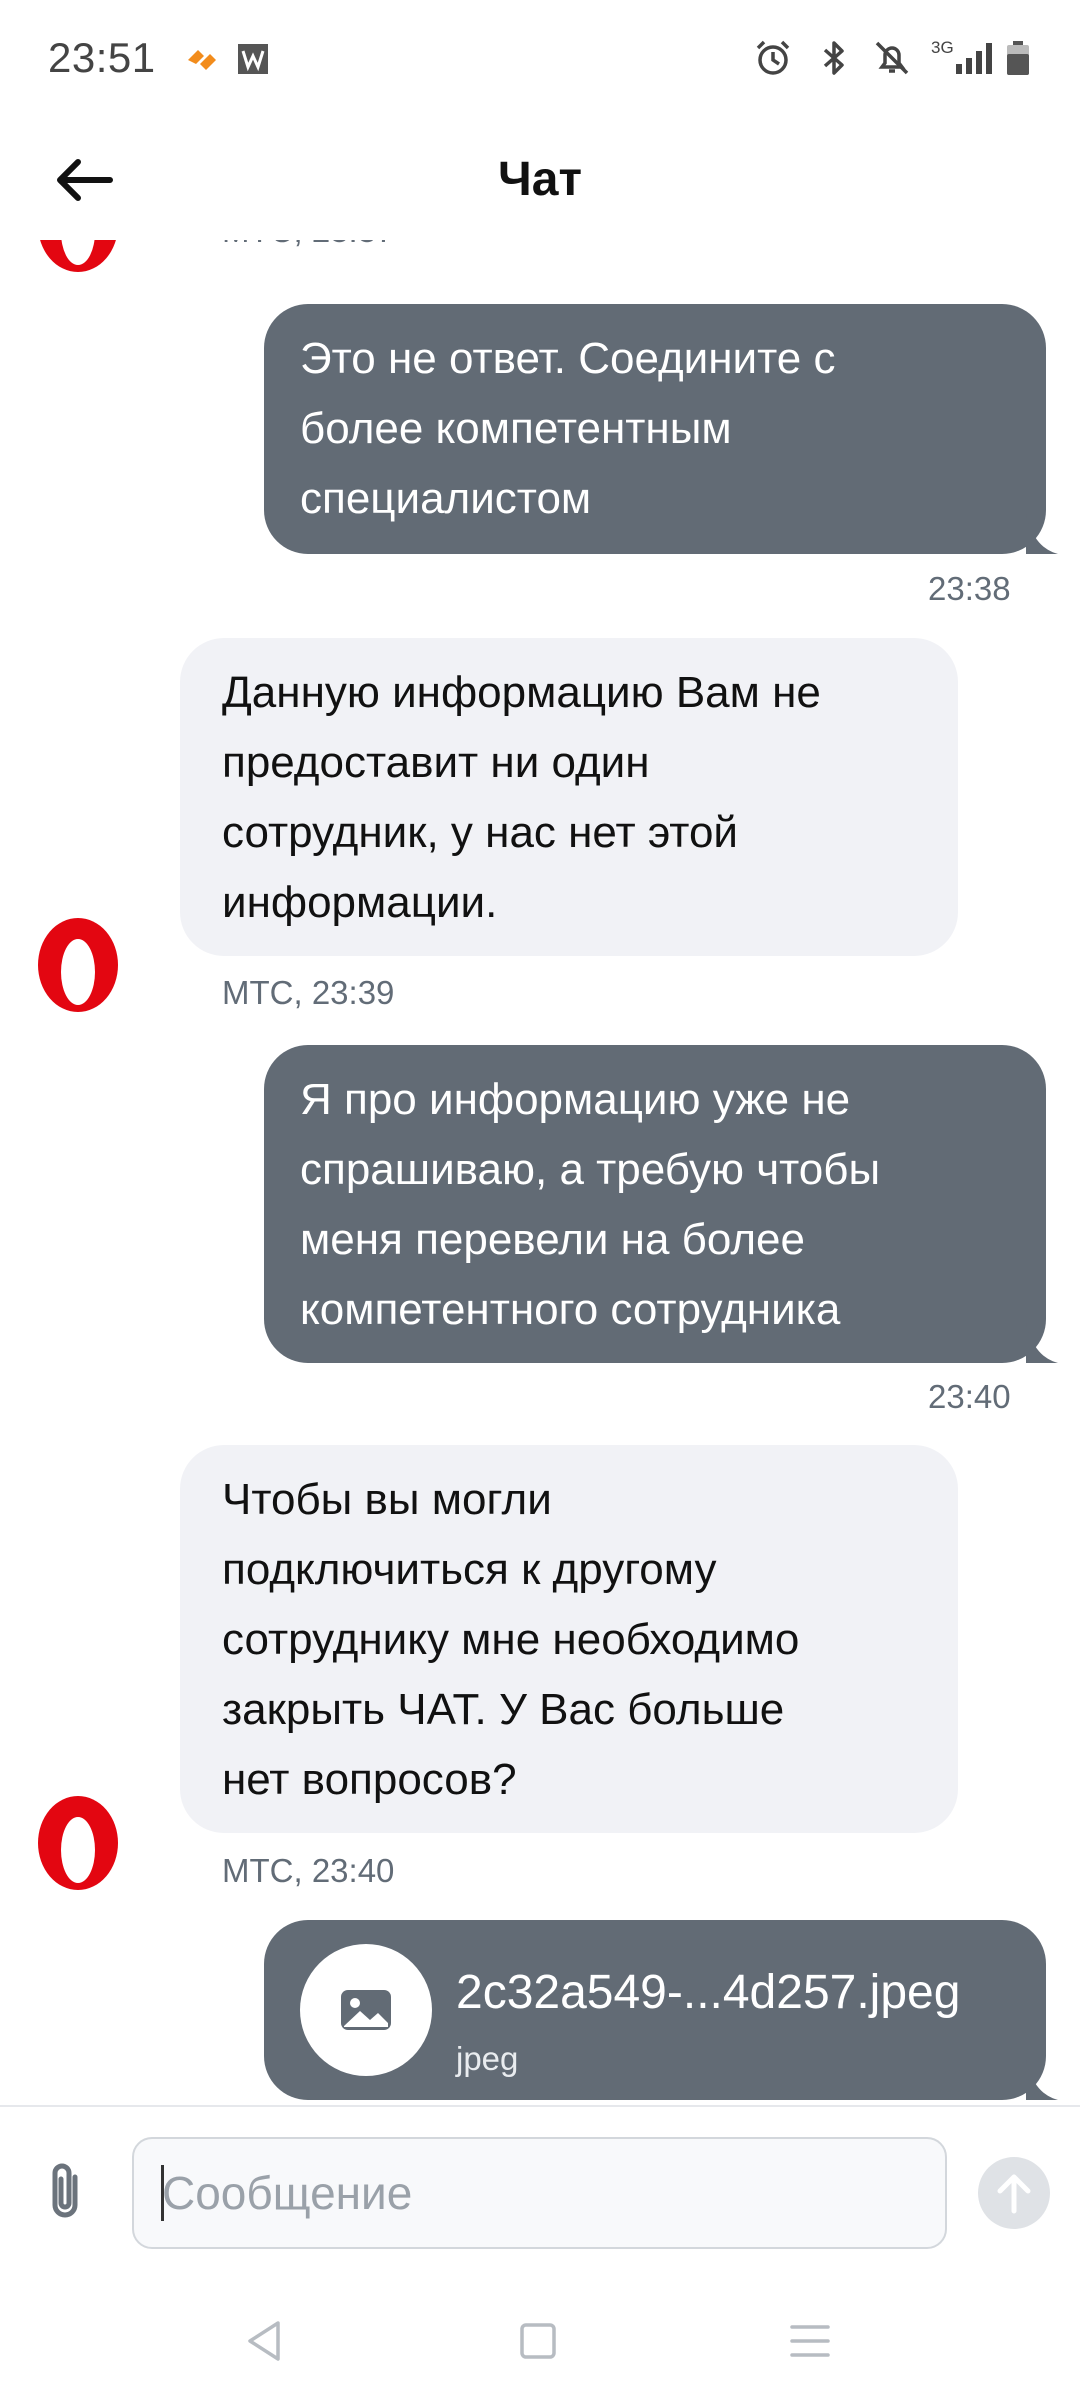 This screenshot has width=1080, height=2408. I want to click on nav-back-button, so click(264, 2341).